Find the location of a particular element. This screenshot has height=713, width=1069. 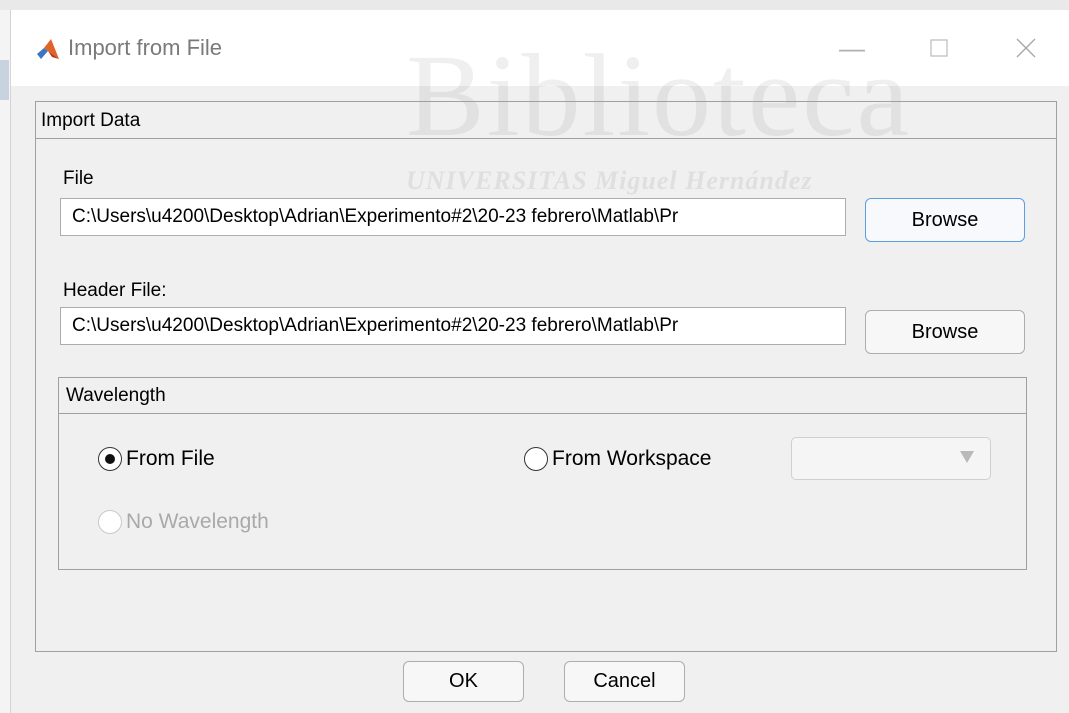

dropdown-arrow-icon is located at coordinates (967, 457).